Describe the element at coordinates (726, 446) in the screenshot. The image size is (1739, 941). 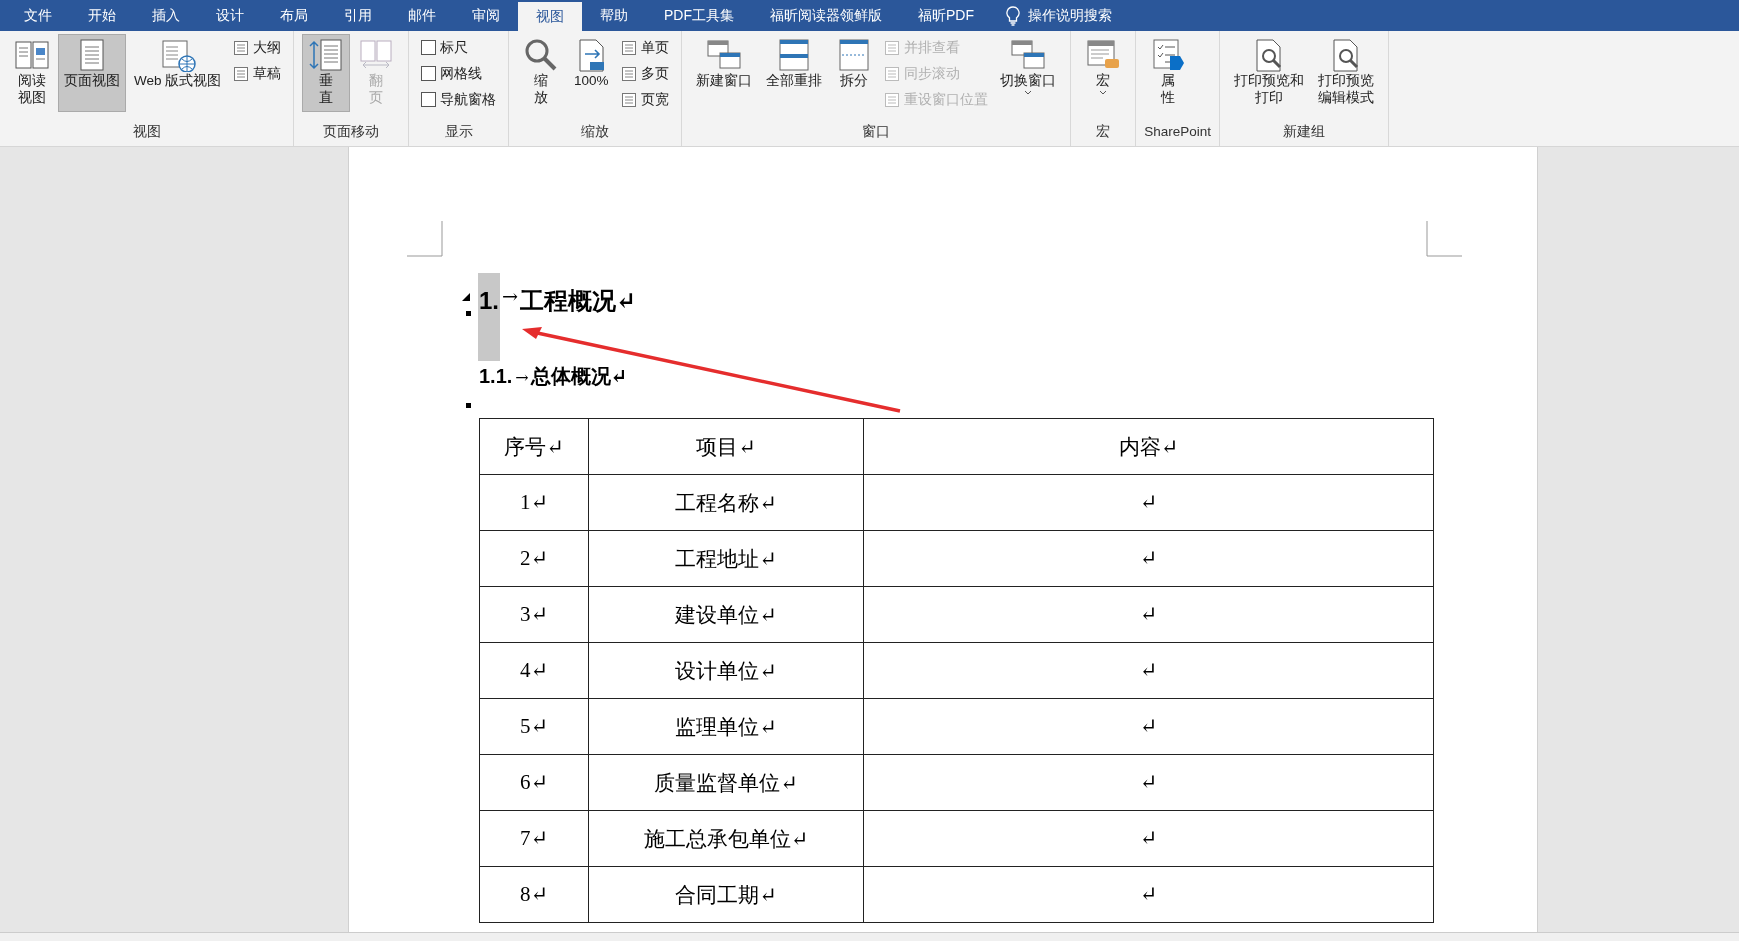
I see `table-header-cell: 项目↵` at that location.